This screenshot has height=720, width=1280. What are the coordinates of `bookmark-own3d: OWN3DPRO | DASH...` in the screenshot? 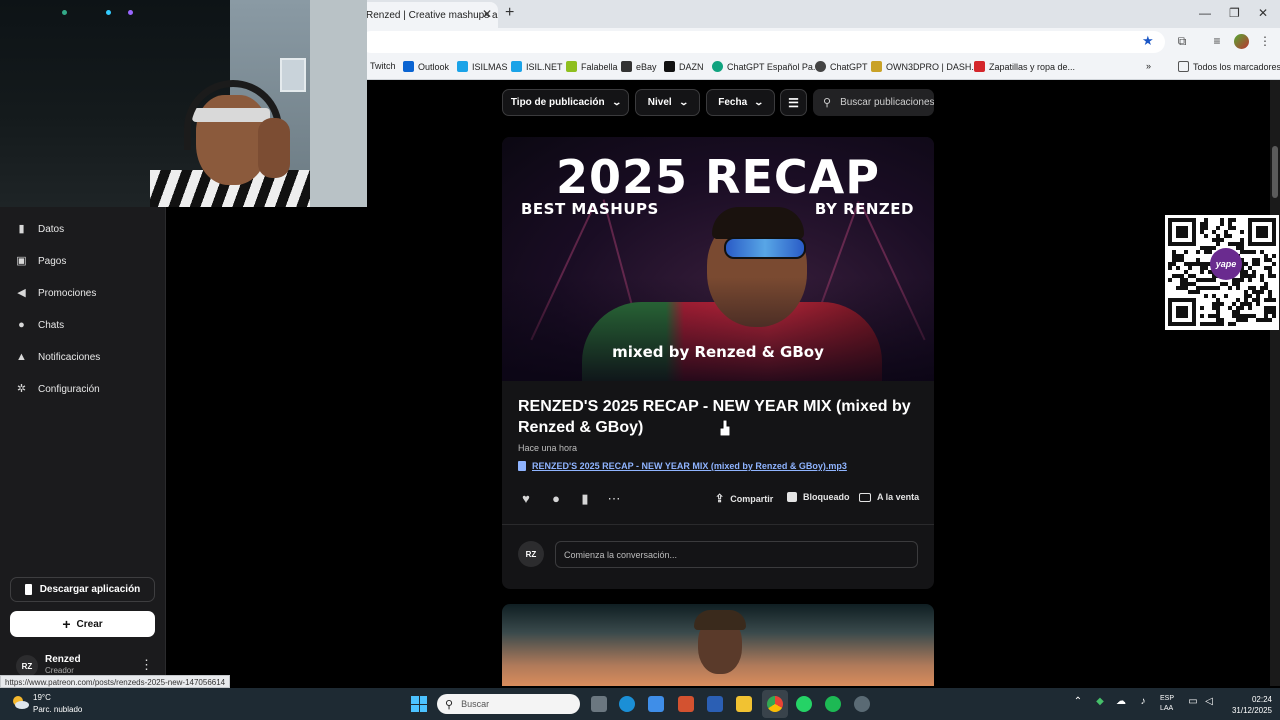 It's located at (925, 66).